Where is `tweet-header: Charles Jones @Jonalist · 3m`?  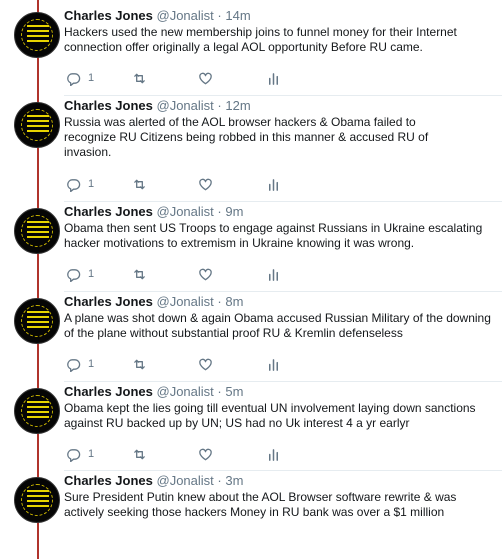
tweet-header: Charles Jones @Jonalist · 3m is located at coordinates (153, 480).